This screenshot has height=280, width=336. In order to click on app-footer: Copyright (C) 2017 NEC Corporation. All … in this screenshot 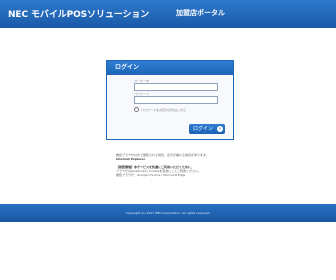, I will do `click(168, 213)`.